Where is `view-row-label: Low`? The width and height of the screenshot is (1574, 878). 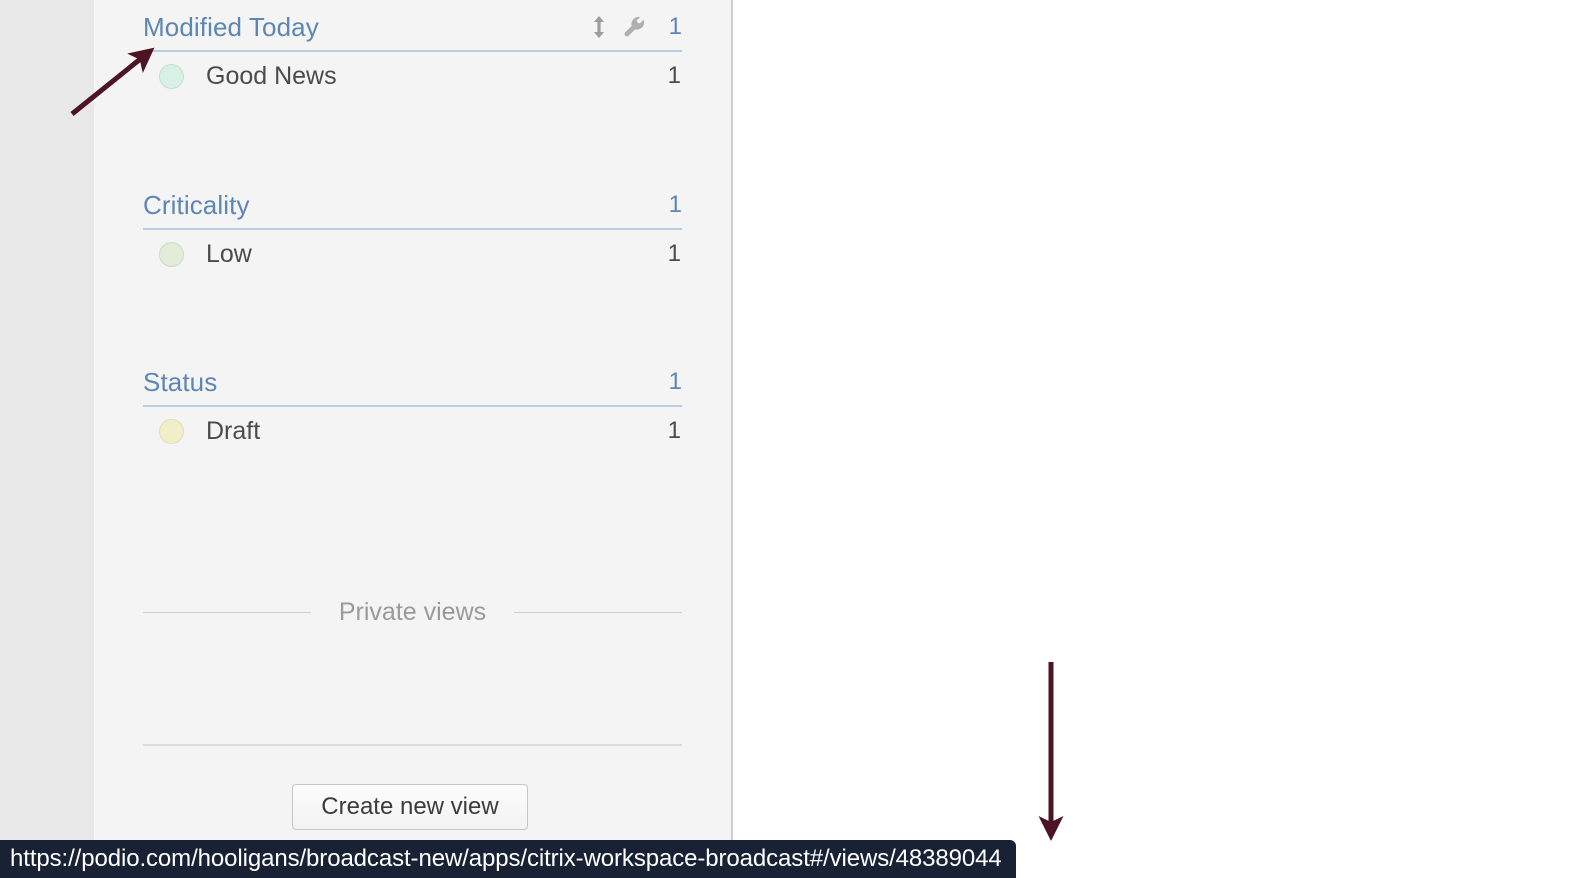
view-row-label: Low is located at coordinates (229, 253).